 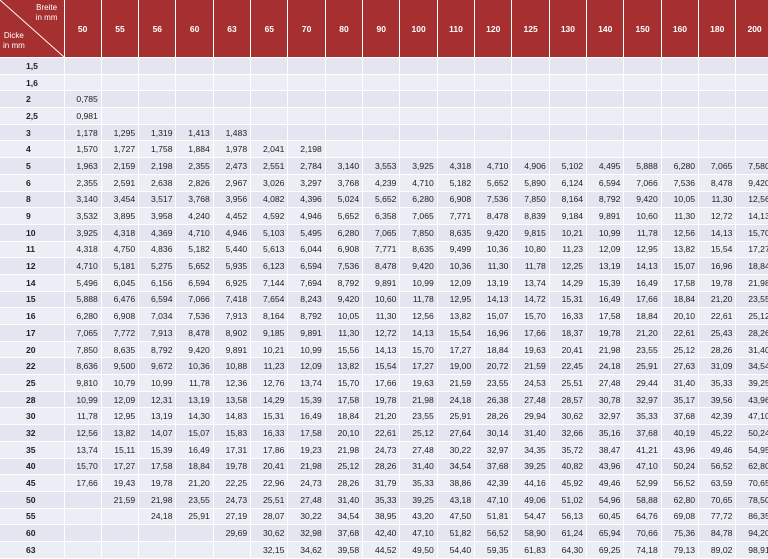 I want to click on weight-cell: 64,76, so click(x=642, y=517).